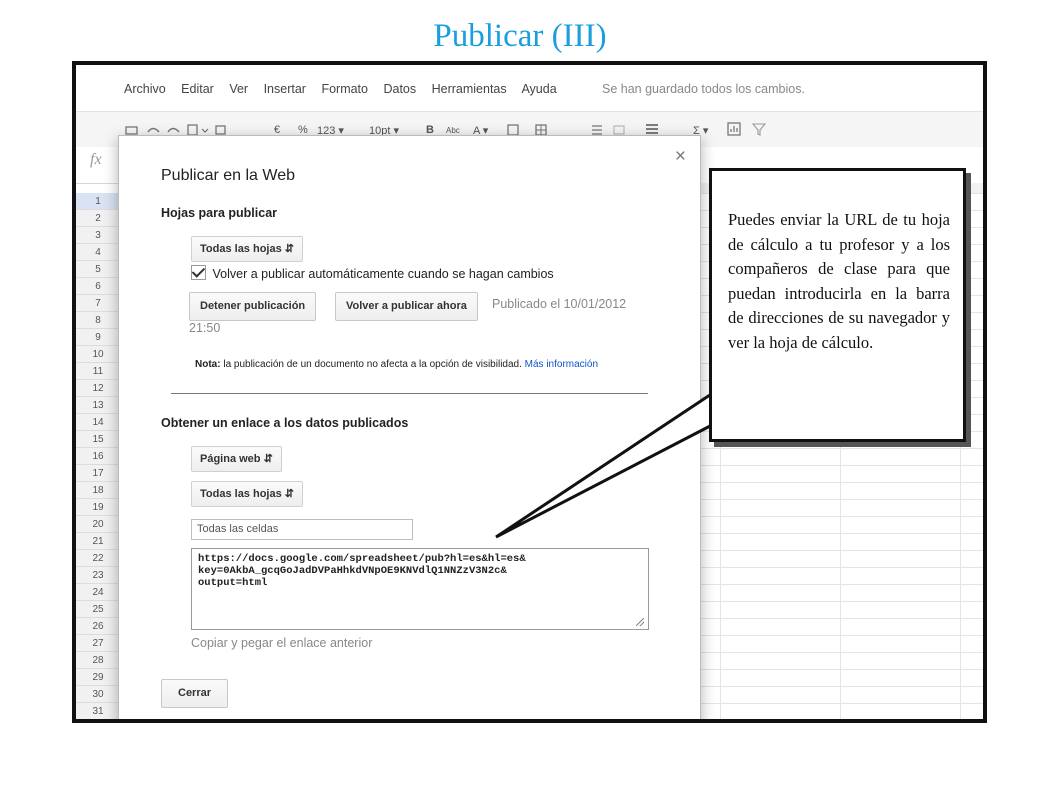 The width and height of the screenshot is (1058, 793). What do you see at coordinates (241, 494) in the screenshot?
I see `sheets-select-2-label: Todas las hojas` at bounding box center [241, 494].